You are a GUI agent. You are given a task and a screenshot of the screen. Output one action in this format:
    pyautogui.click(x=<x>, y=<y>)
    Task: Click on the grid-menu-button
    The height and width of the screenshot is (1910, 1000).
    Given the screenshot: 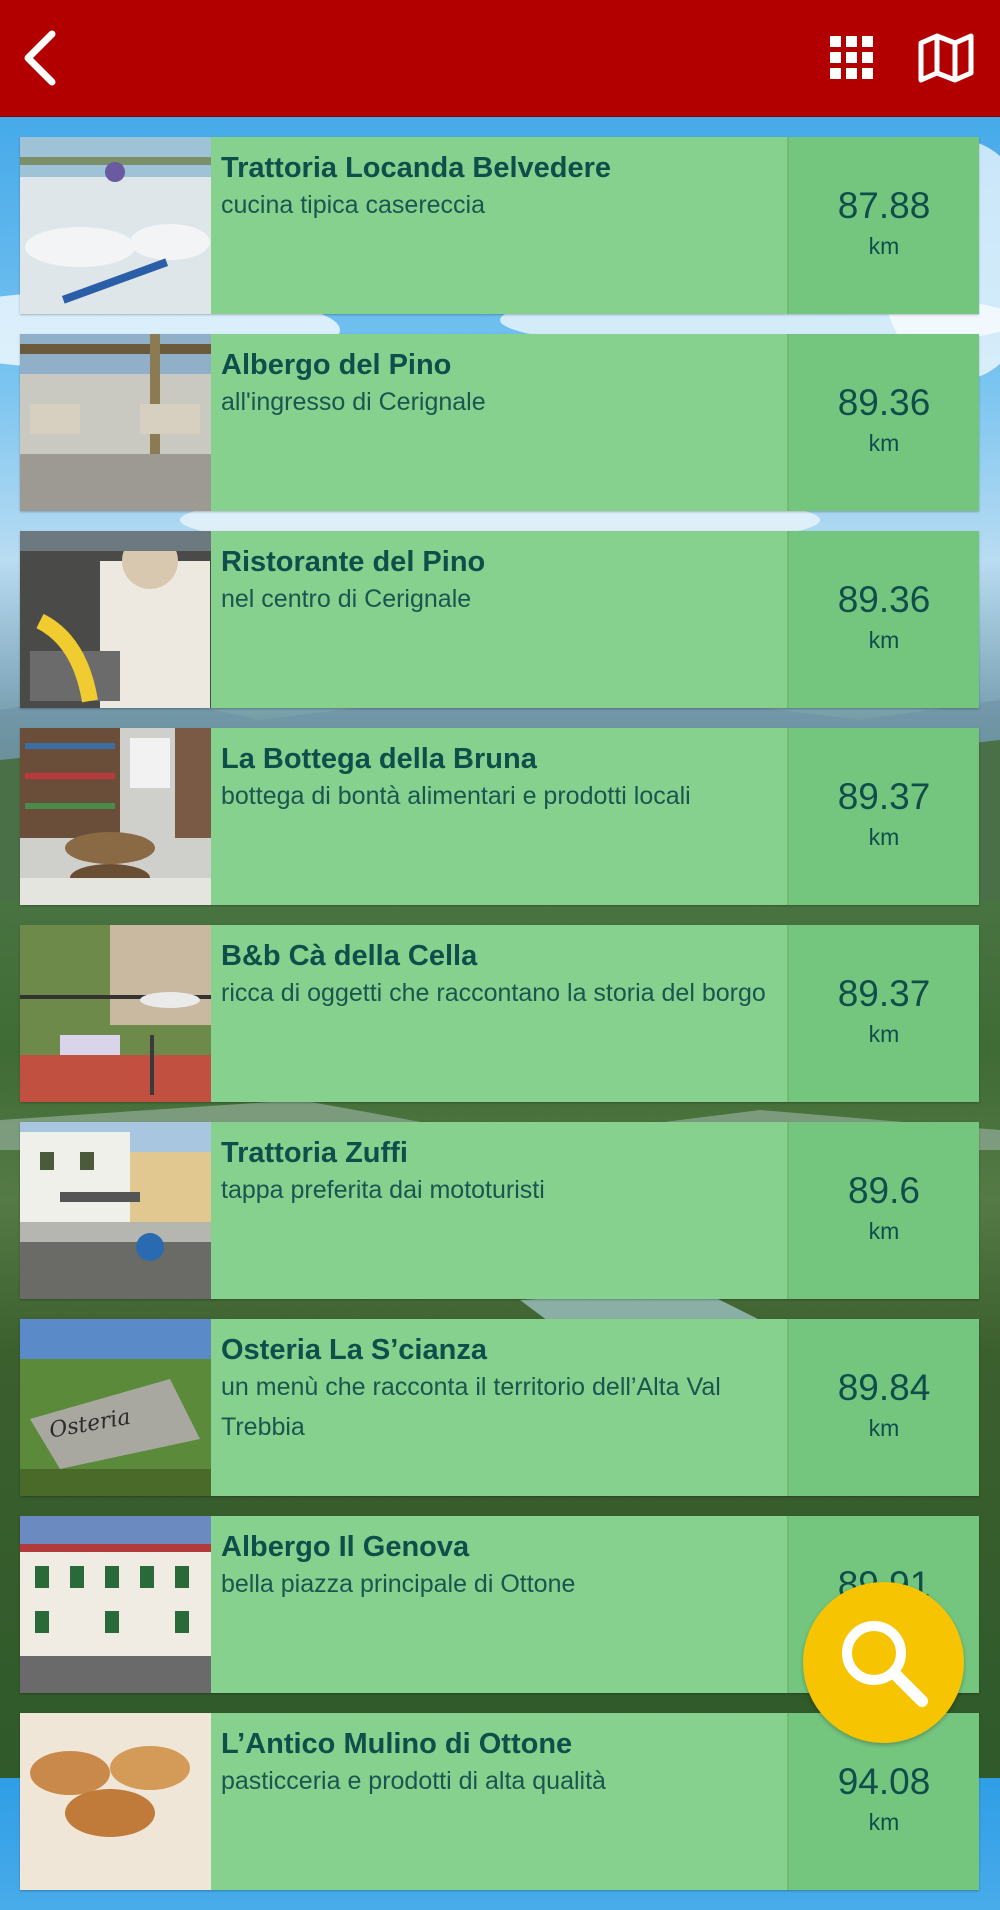 What is the action you would take?
    pyautogui.click(x=852, y=58)
    